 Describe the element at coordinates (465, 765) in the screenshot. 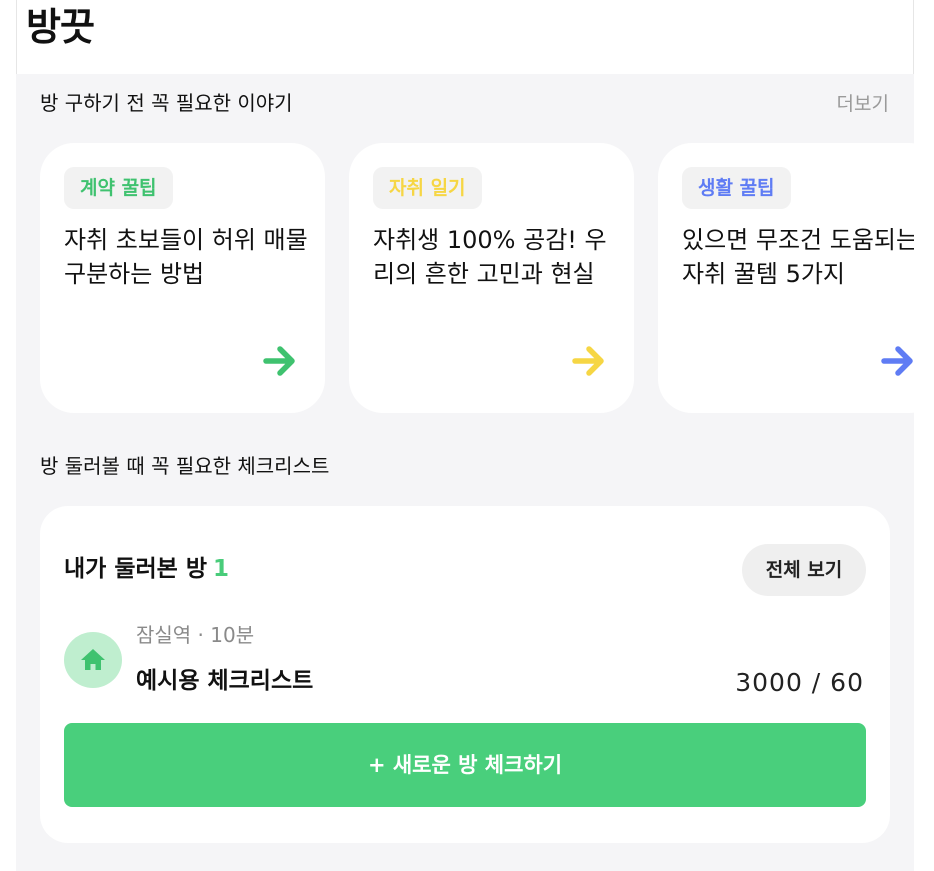

I see `new-room-check-button: + 새로운 방 체크하기` at that location.